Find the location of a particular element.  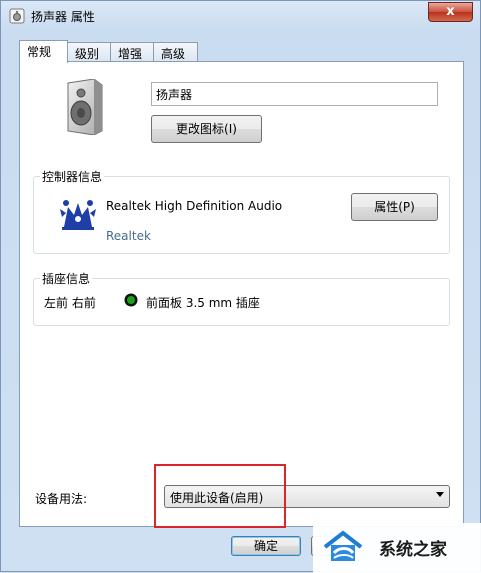

tab-advanced: 高级 is located at coordinates (175, 51).